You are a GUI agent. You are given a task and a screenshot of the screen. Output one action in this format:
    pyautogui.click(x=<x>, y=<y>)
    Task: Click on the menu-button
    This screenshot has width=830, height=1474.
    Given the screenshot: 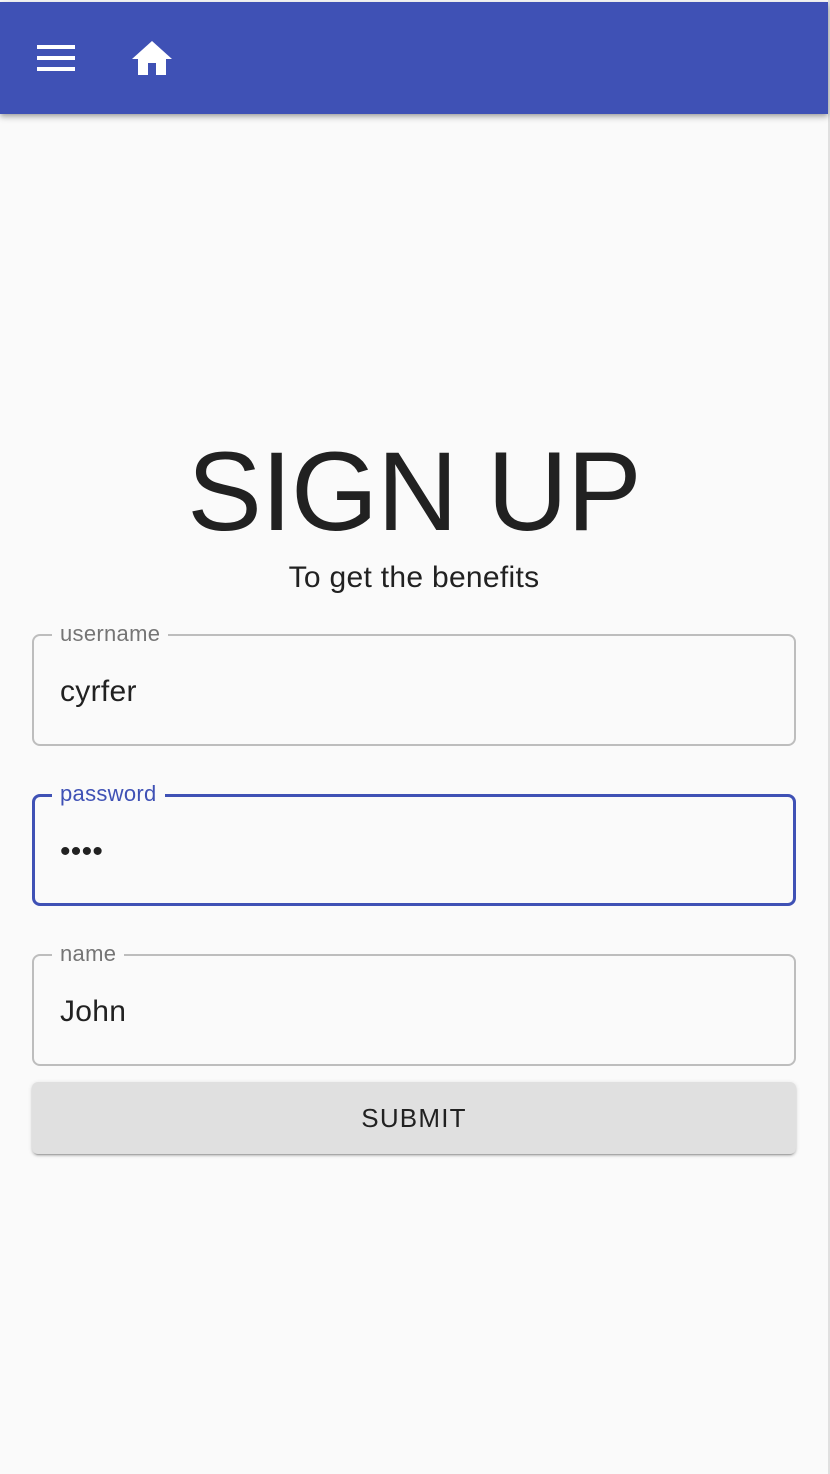 What is the action you would take?
    pyautogui.click(x=56, y=58)
    